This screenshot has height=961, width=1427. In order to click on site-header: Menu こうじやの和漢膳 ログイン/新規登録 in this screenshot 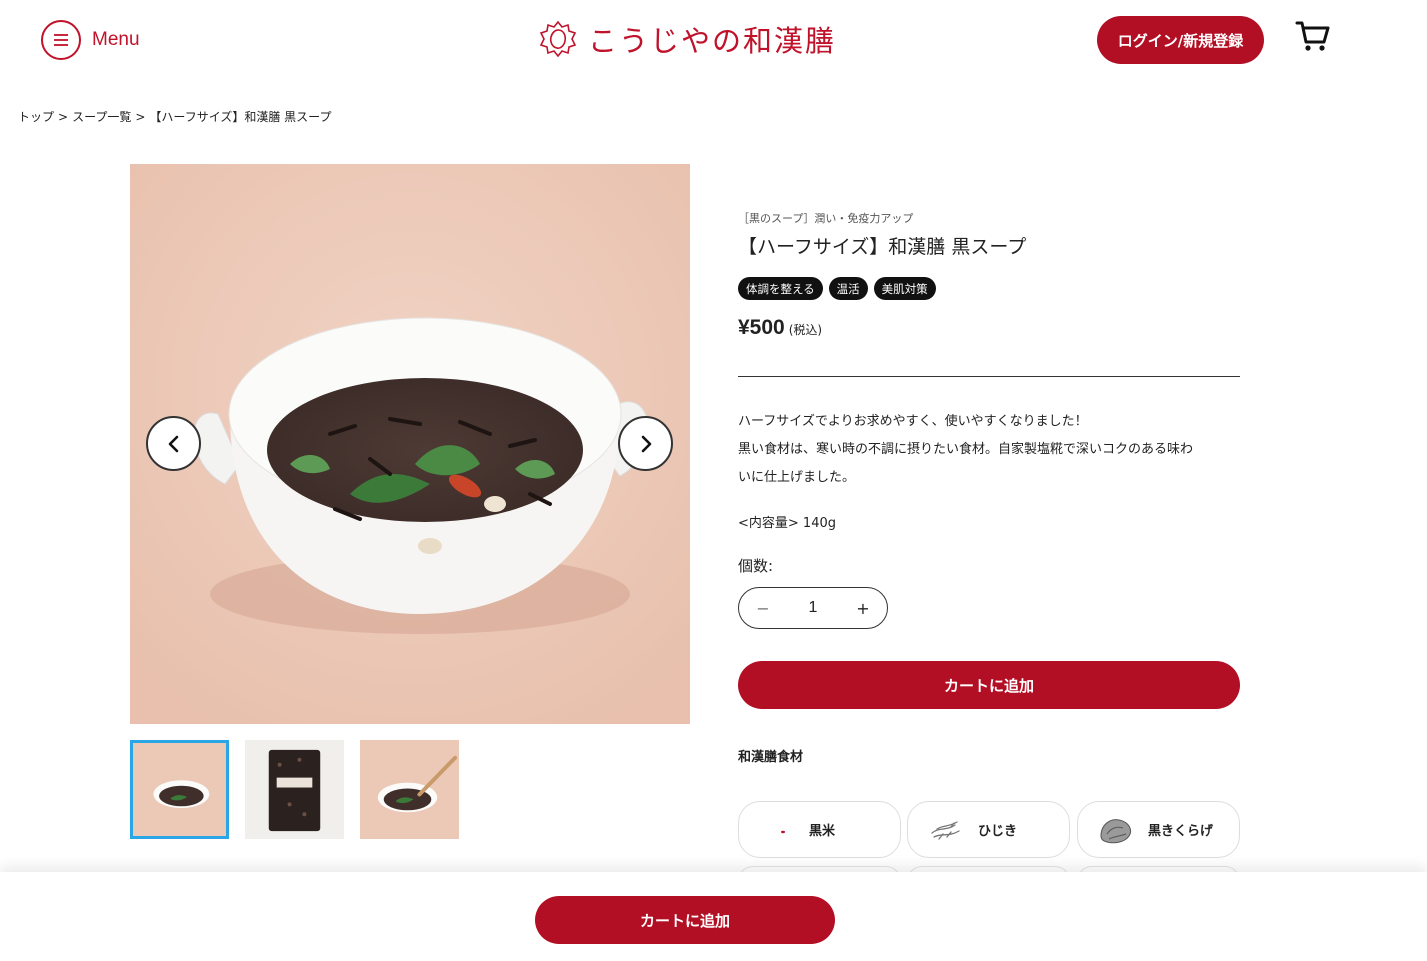, I will do `click(713, 41)`.